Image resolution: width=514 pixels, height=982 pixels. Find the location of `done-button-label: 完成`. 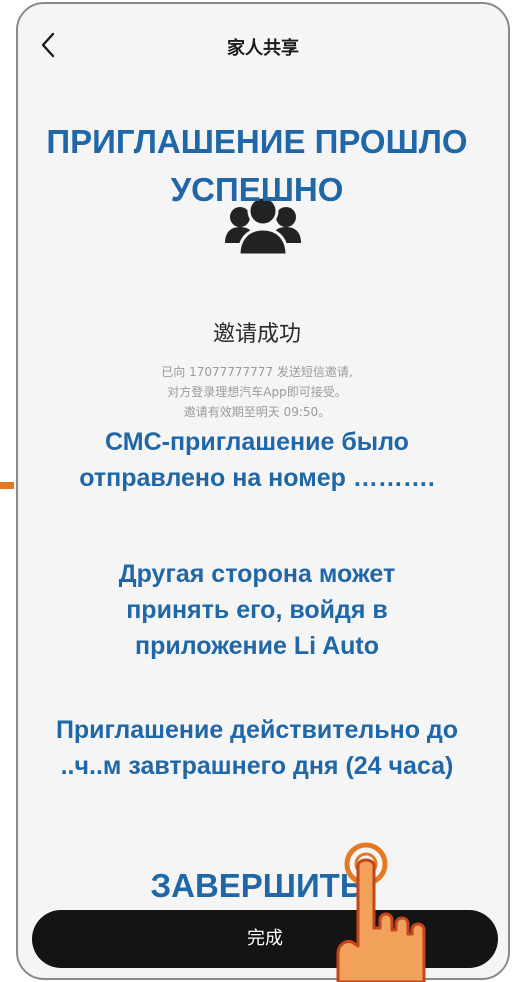

done-button-label: 完成 is located at coordinates (265, 938).